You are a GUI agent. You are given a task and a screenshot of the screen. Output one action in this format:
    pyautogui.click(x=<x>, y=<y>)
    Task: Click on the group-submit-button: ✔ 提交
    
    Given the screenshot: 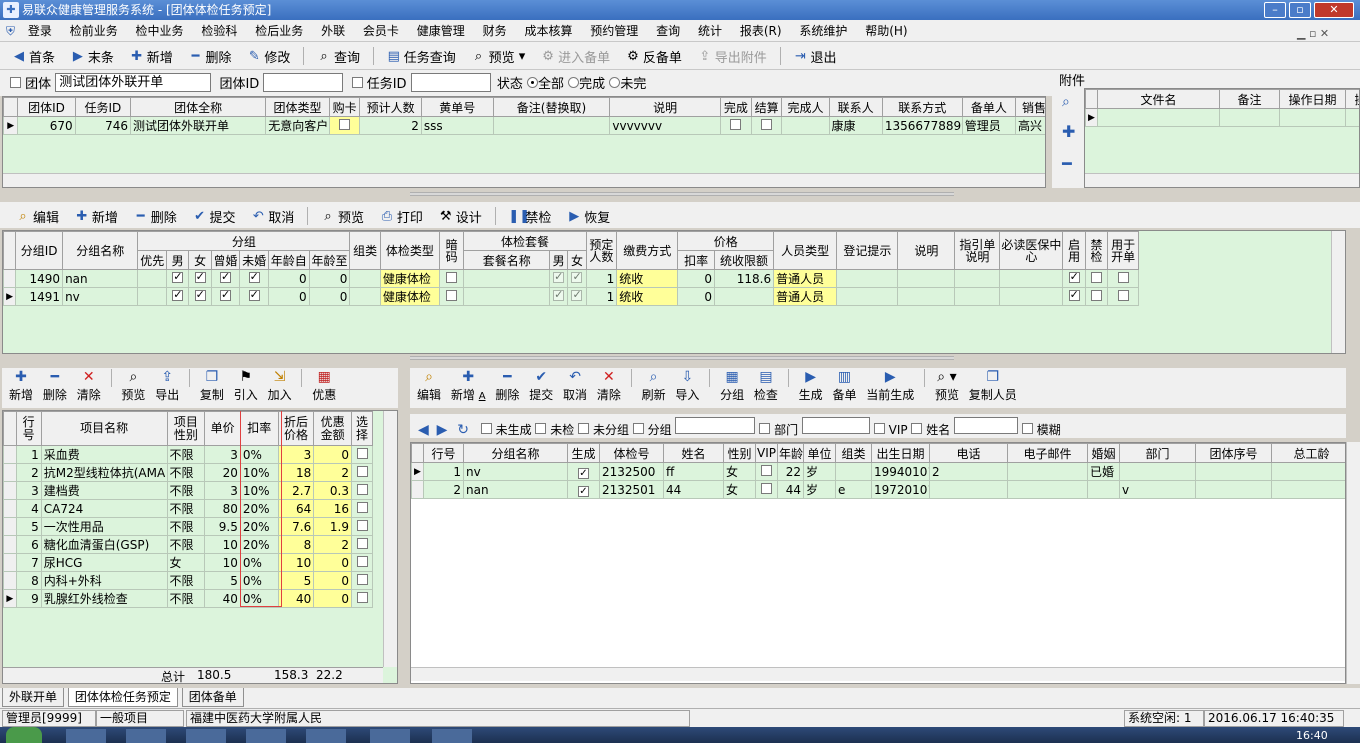 What is the action you would take?
    pyautogui.click(x=214, y=216)
    